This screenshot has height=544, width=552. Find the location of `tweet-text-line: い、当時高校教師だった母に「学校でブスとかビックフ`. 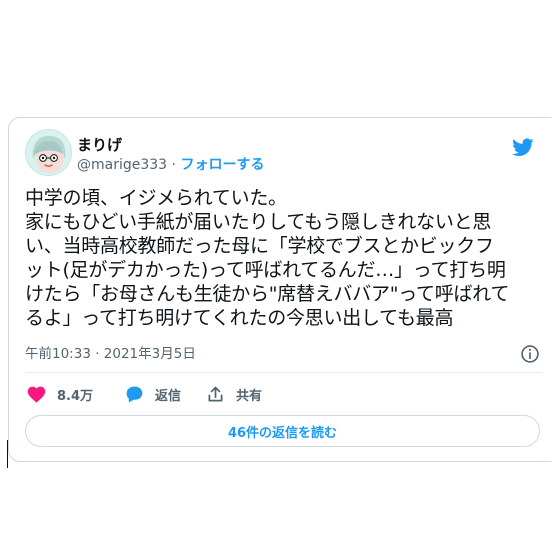

tweet-text-line: い、当時高校教師だった母に「学校でブスとかビックフ is located at coordinates (259, 246).